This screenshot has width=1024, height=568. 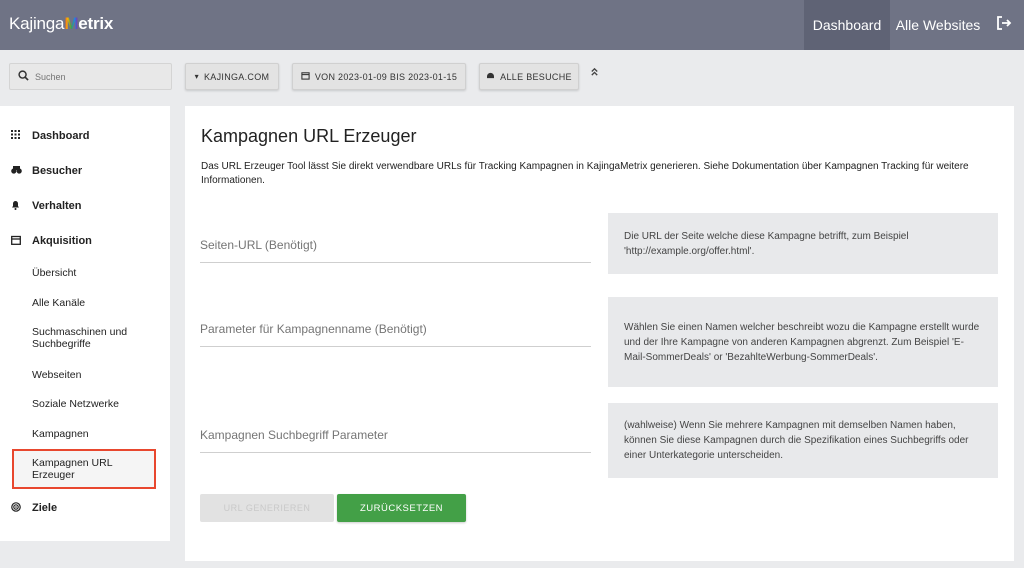 What do you see at coordinates (57, 375) in the screenshot?
I see `sidebar-label: Webseiten` at bounding box center [57, 375].